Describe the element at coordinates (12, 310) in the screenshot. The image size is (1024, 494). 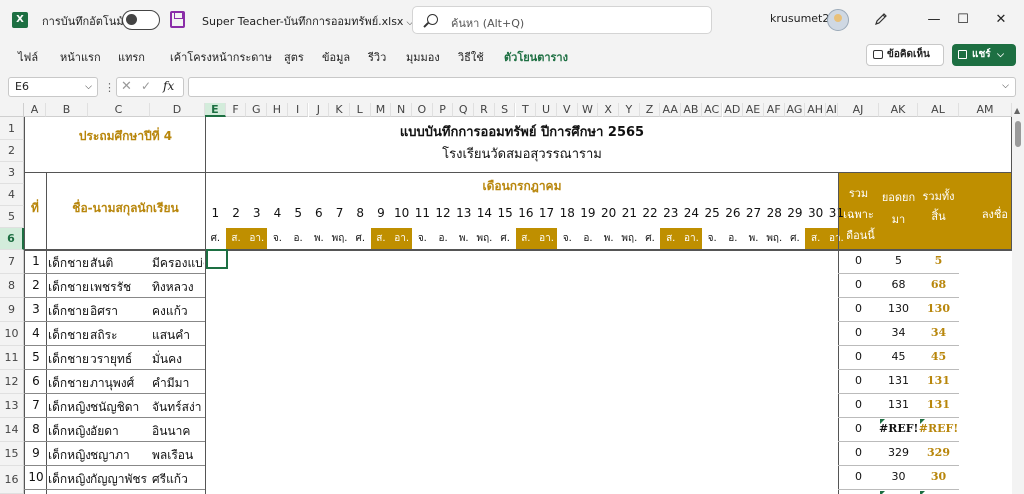
I see `row-header-9: 9` at that location.